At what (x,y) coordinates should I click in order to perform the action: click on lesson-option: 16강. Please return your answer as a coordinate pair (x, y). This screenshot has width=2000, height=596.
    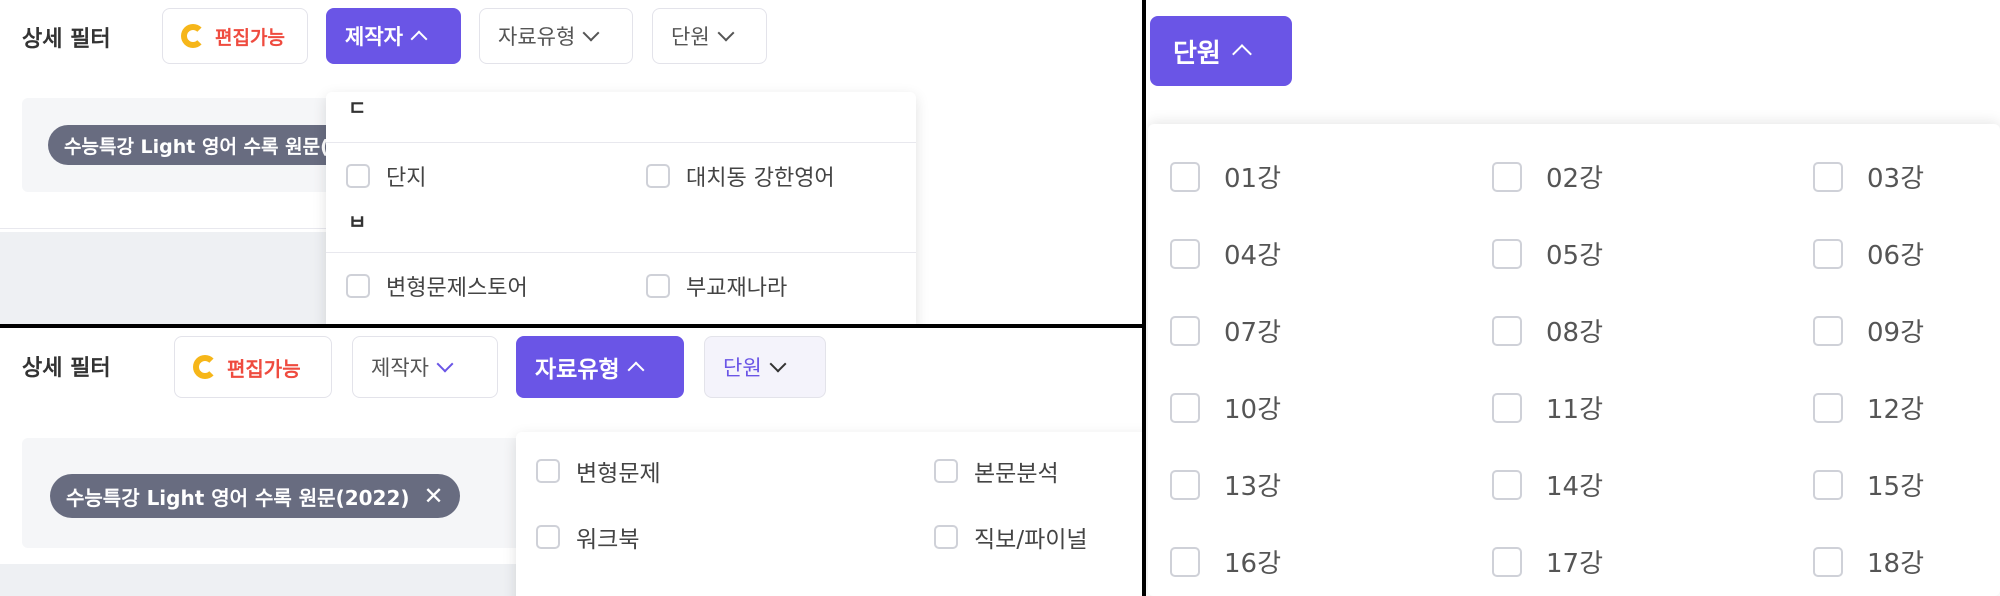
    Looking at the image, I should click on (1225, 561).